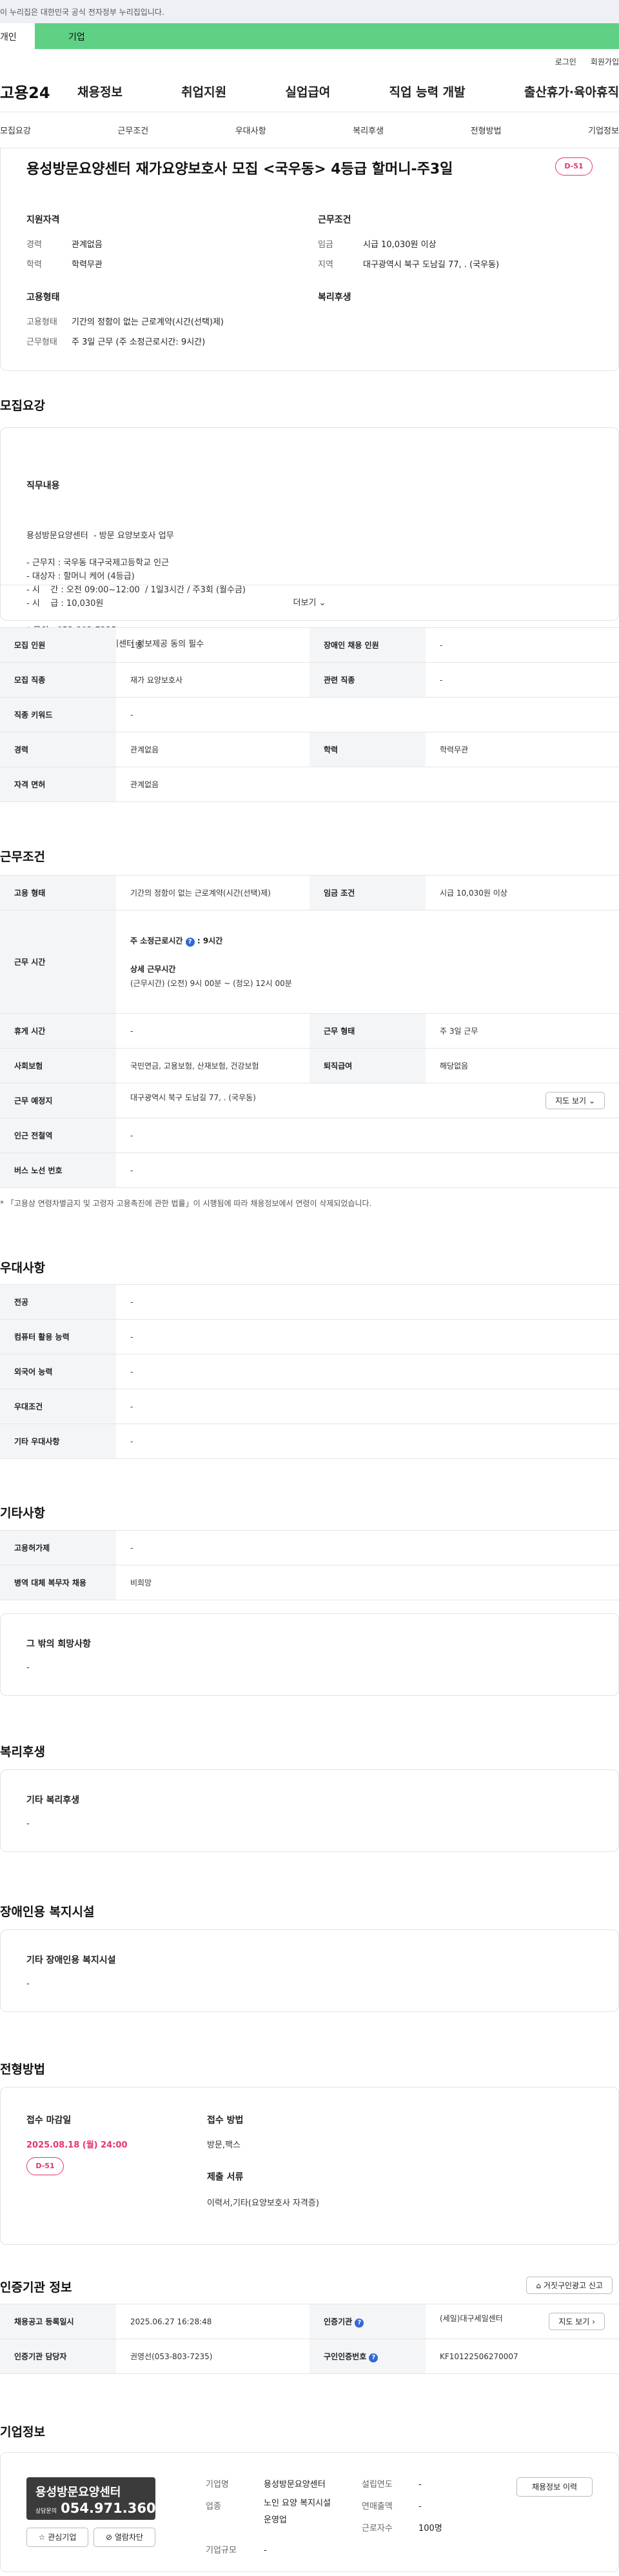 The image size is (619, 2576). I want to click on table-header: 관련 직종, so click(368, 680).